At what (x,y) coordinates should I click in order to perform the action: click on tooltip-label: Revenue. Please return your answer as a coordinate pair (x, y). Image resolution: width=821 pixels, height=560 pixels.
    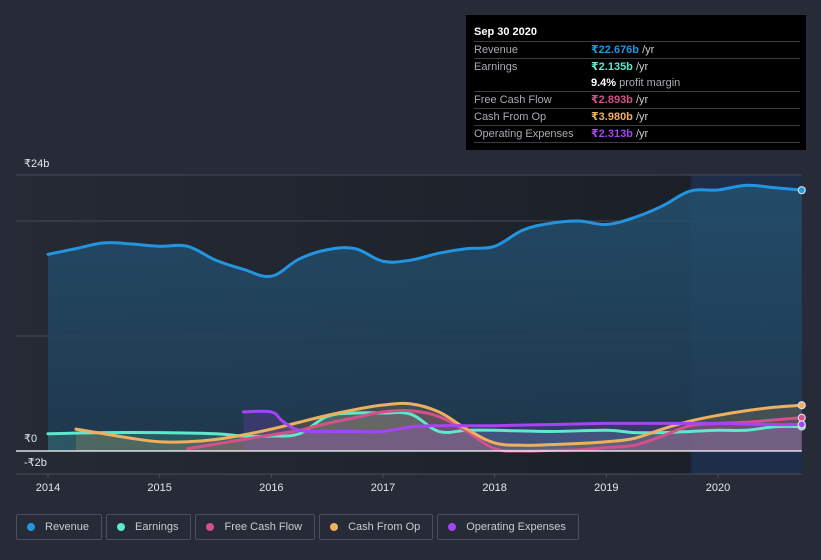
    Looking at the image, I should click on (496, 50).